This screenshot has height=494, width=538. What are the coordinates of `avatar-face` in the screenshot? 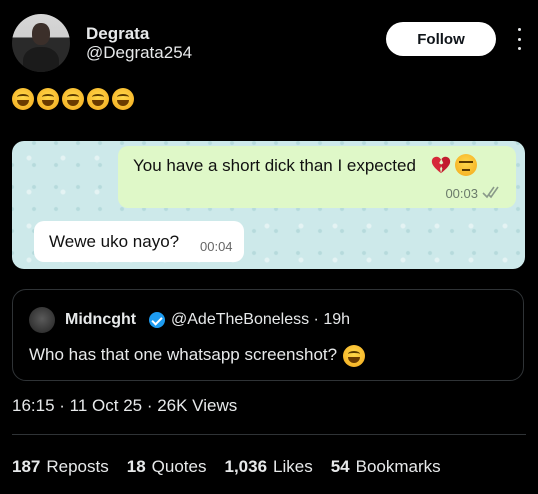 It's located at (41, 34).